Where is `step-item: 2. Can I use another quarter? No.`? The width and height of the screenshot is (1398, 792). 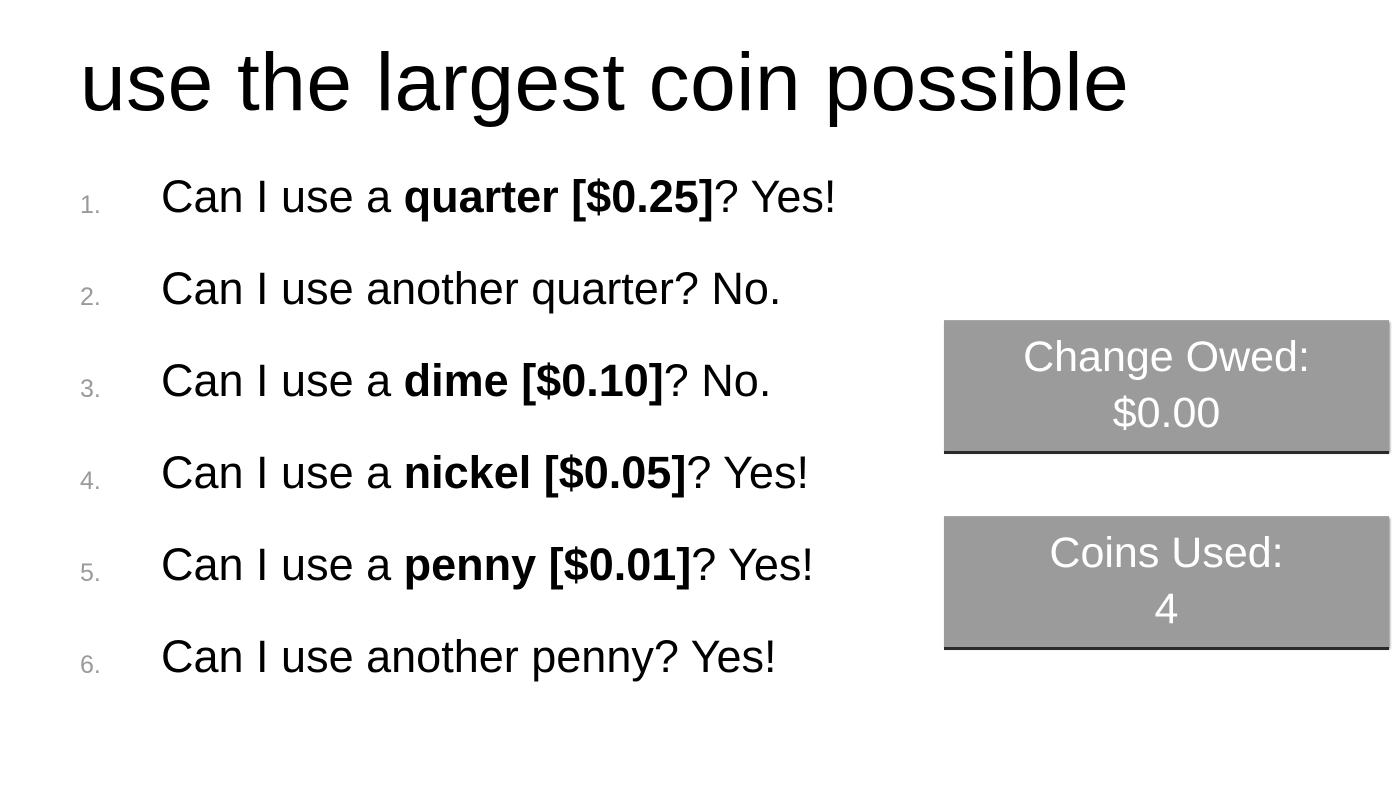 step-item: 2. Can I use another quarter? No. is located at coordinates (458, 288).